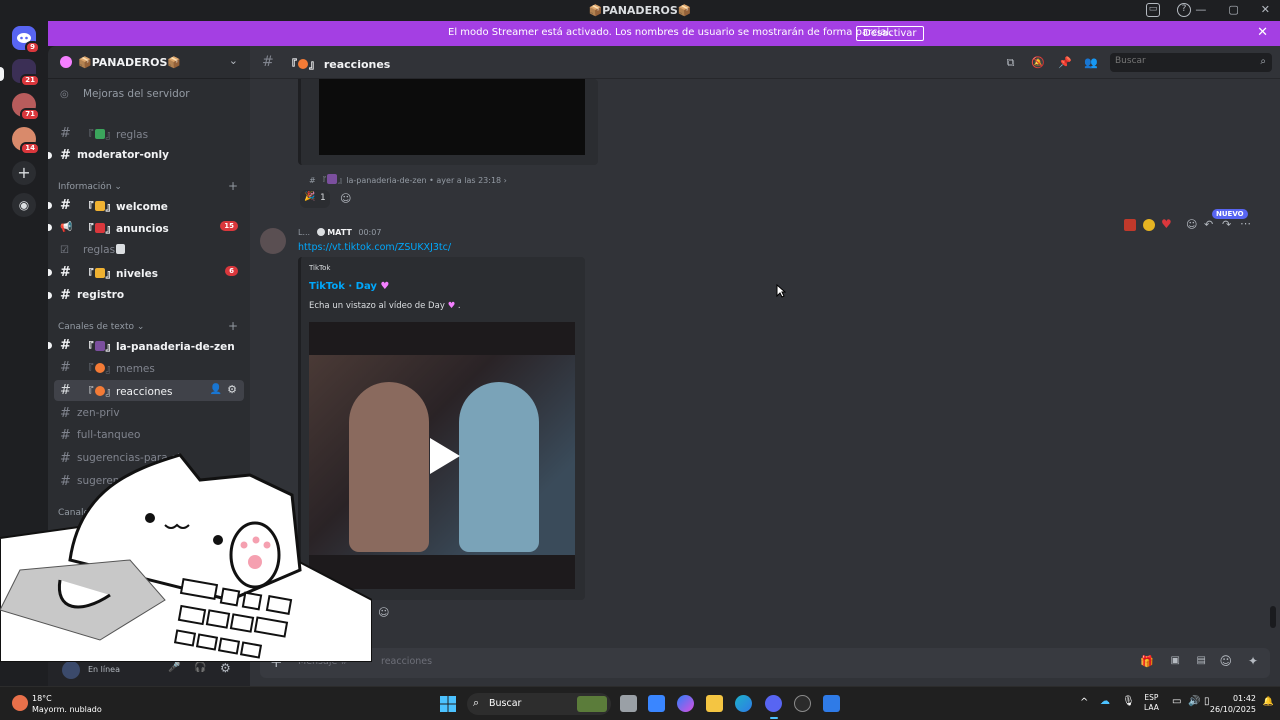  I want to click on more-icon: ⋯, so click(1245, 223).